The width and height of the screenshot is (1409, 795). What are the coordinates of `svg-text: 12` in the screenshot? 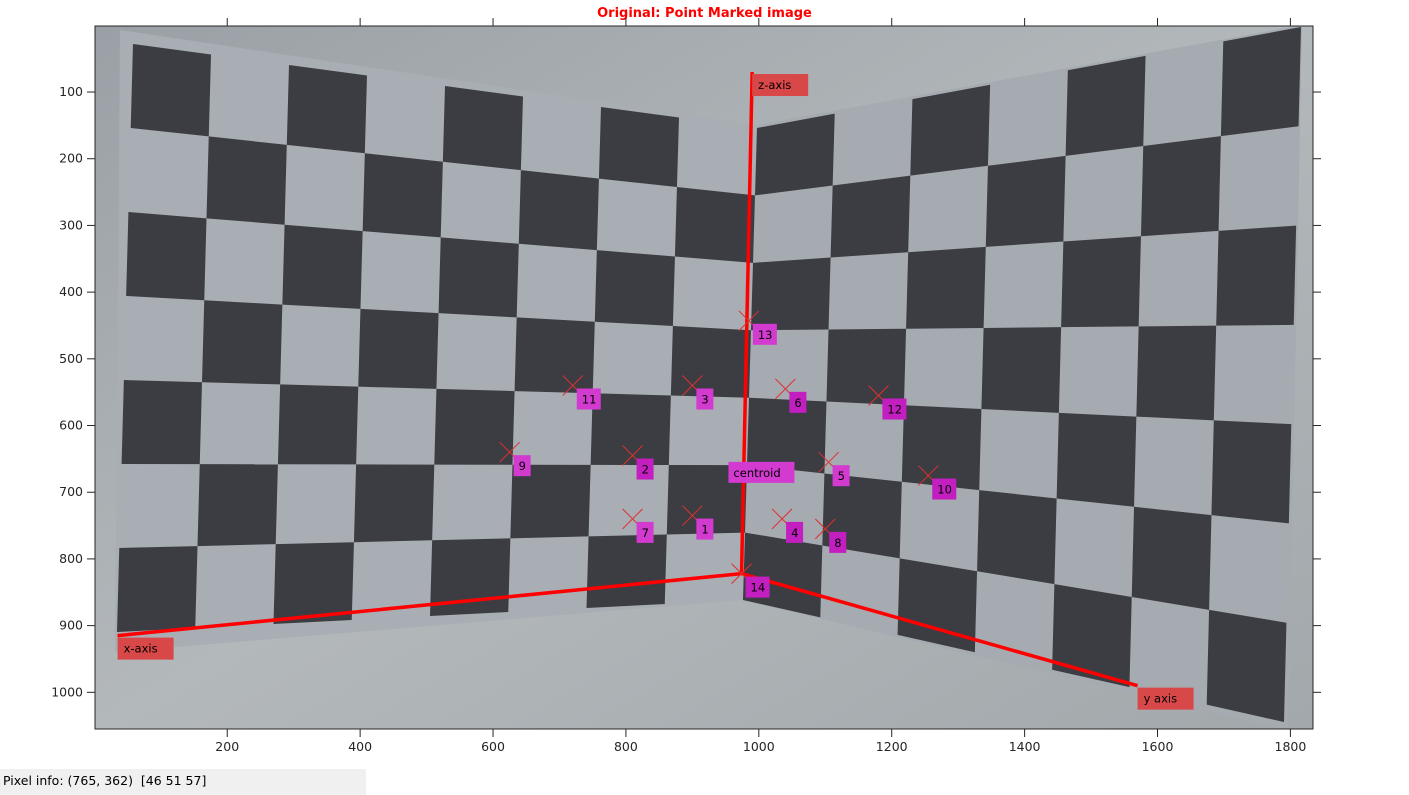 It's located at (894, 410).